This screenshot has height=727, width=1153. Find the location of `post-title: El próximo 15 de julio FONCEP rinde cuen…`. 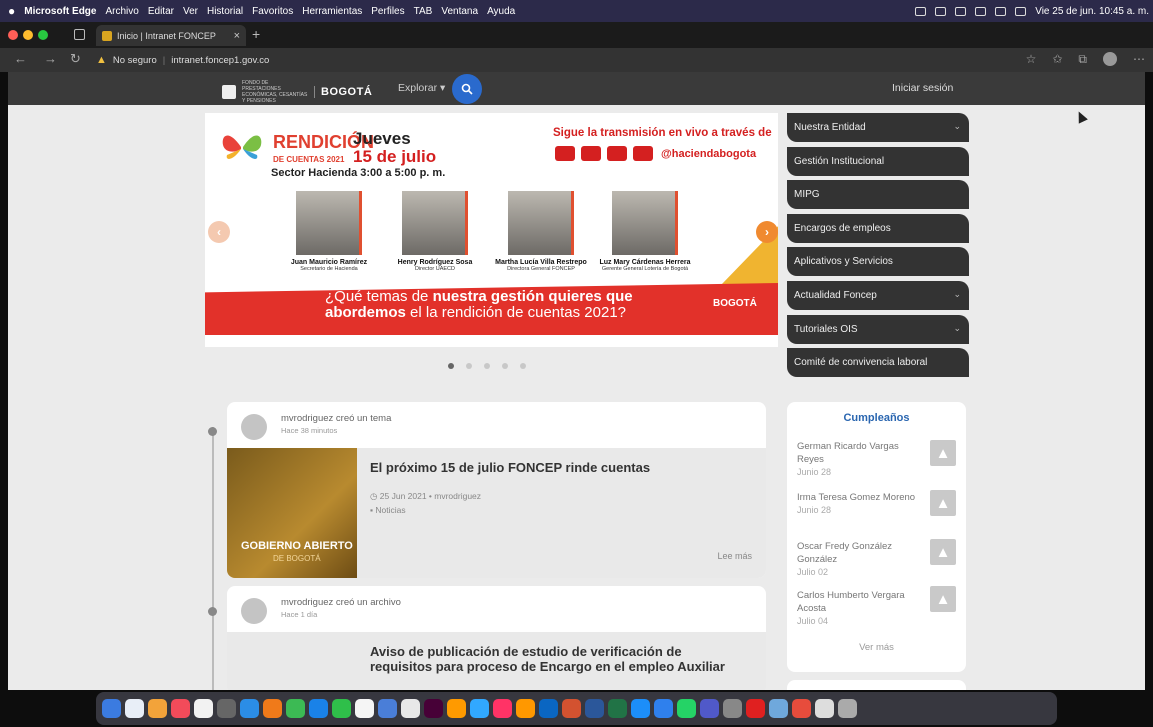

post-title: El próximo 15 de julio FONCEP rinde cuen… is located at coordinates (510, 467).